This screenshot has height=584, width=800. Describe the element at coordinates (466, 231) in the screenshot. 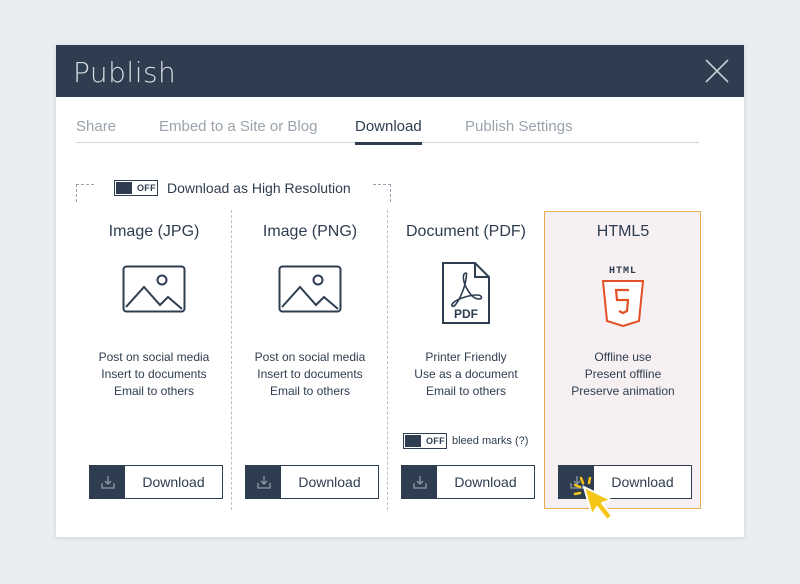

I see `option-title: Document (PDF)` at that location.